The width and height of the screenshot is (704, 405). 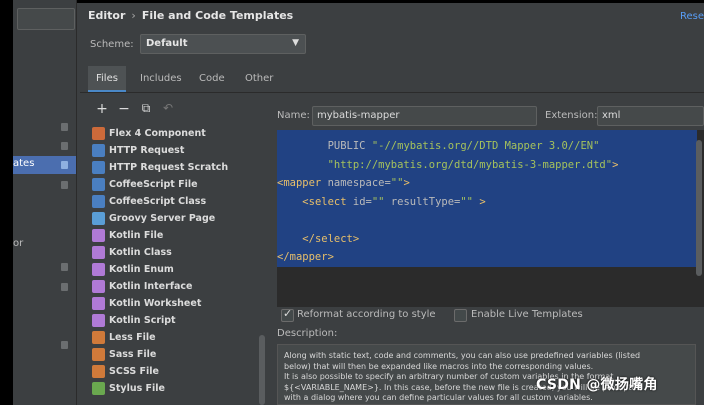 What do you see at coordinates (98, 371) in the screenshot?
I see `scss-icon` at bounding box center [98, 371].